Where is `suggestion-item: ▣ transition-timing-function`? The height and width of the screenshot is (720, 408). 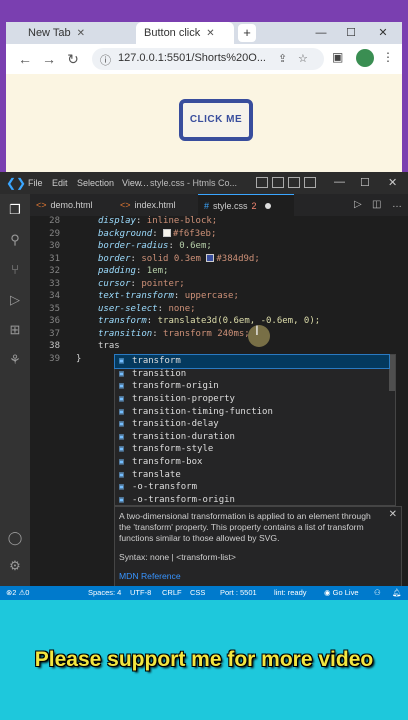
suggestion-item: ▣ transition-timing-function is located at coordinates (252, 411).